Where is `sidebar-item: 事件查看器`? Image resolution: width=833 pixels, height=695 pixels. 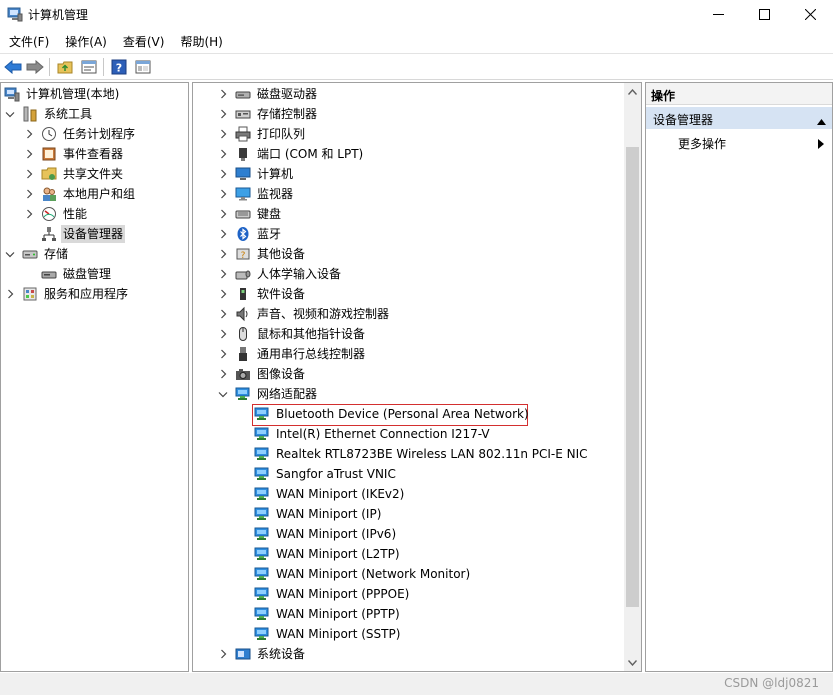 sidebar-item: 事件查看器 is located at coordinates (74, 154).